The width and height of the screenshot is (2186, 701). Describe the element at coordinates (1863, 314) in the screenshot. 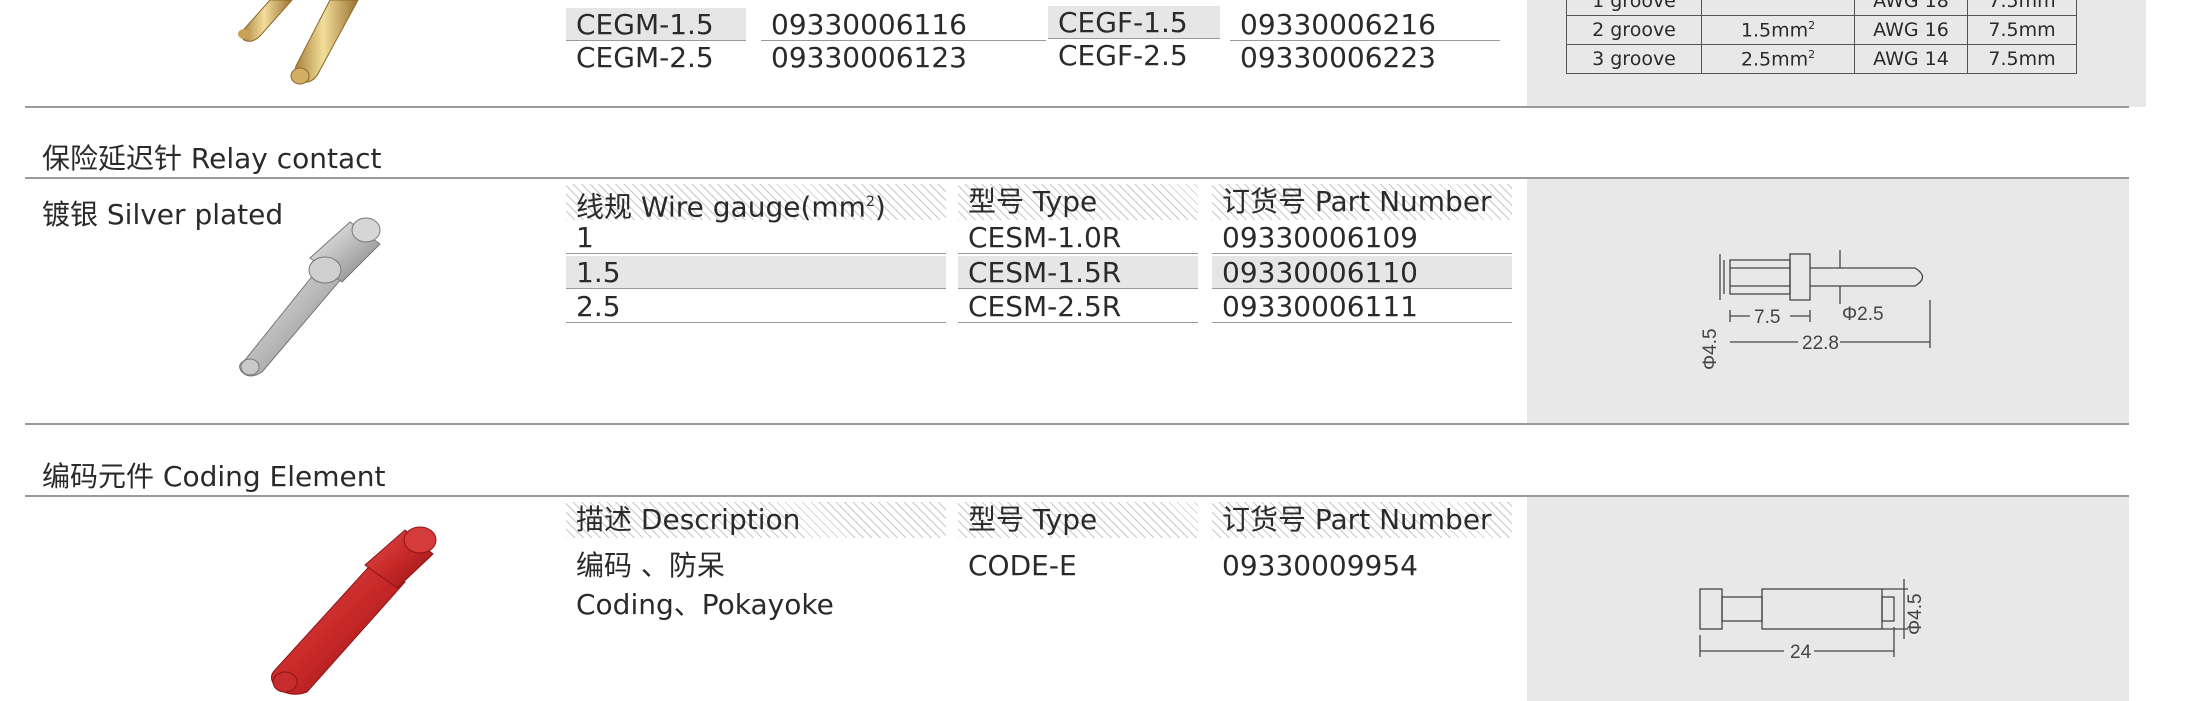

I see `dim-dia-2-5: Φ2.5` at that location.